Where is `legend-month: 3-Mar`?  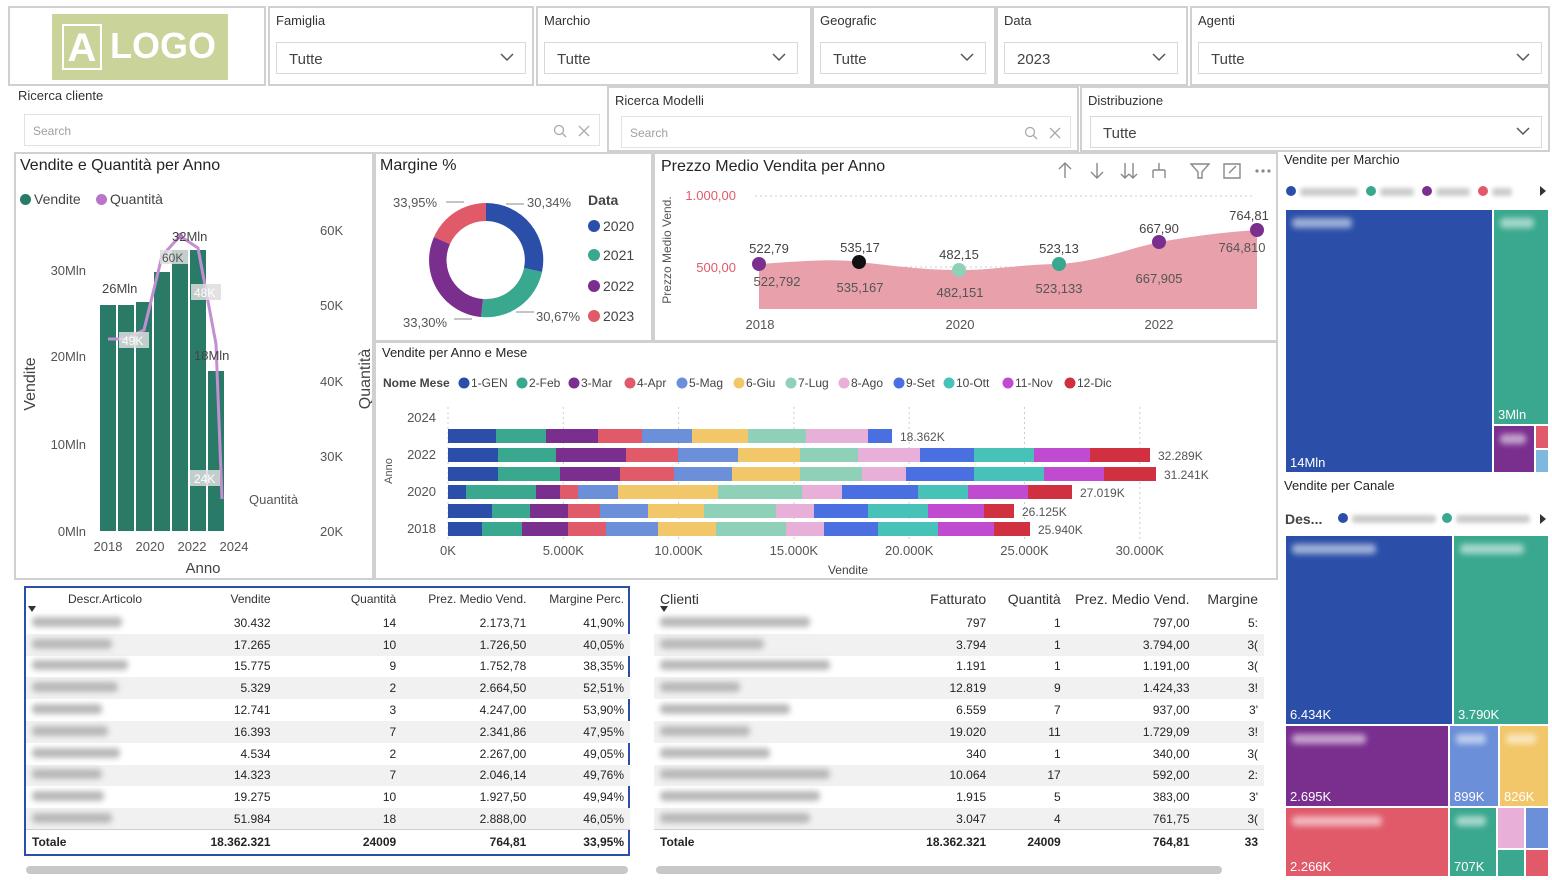
legend-month: 3-Mar is located at coordinates (596, 383).